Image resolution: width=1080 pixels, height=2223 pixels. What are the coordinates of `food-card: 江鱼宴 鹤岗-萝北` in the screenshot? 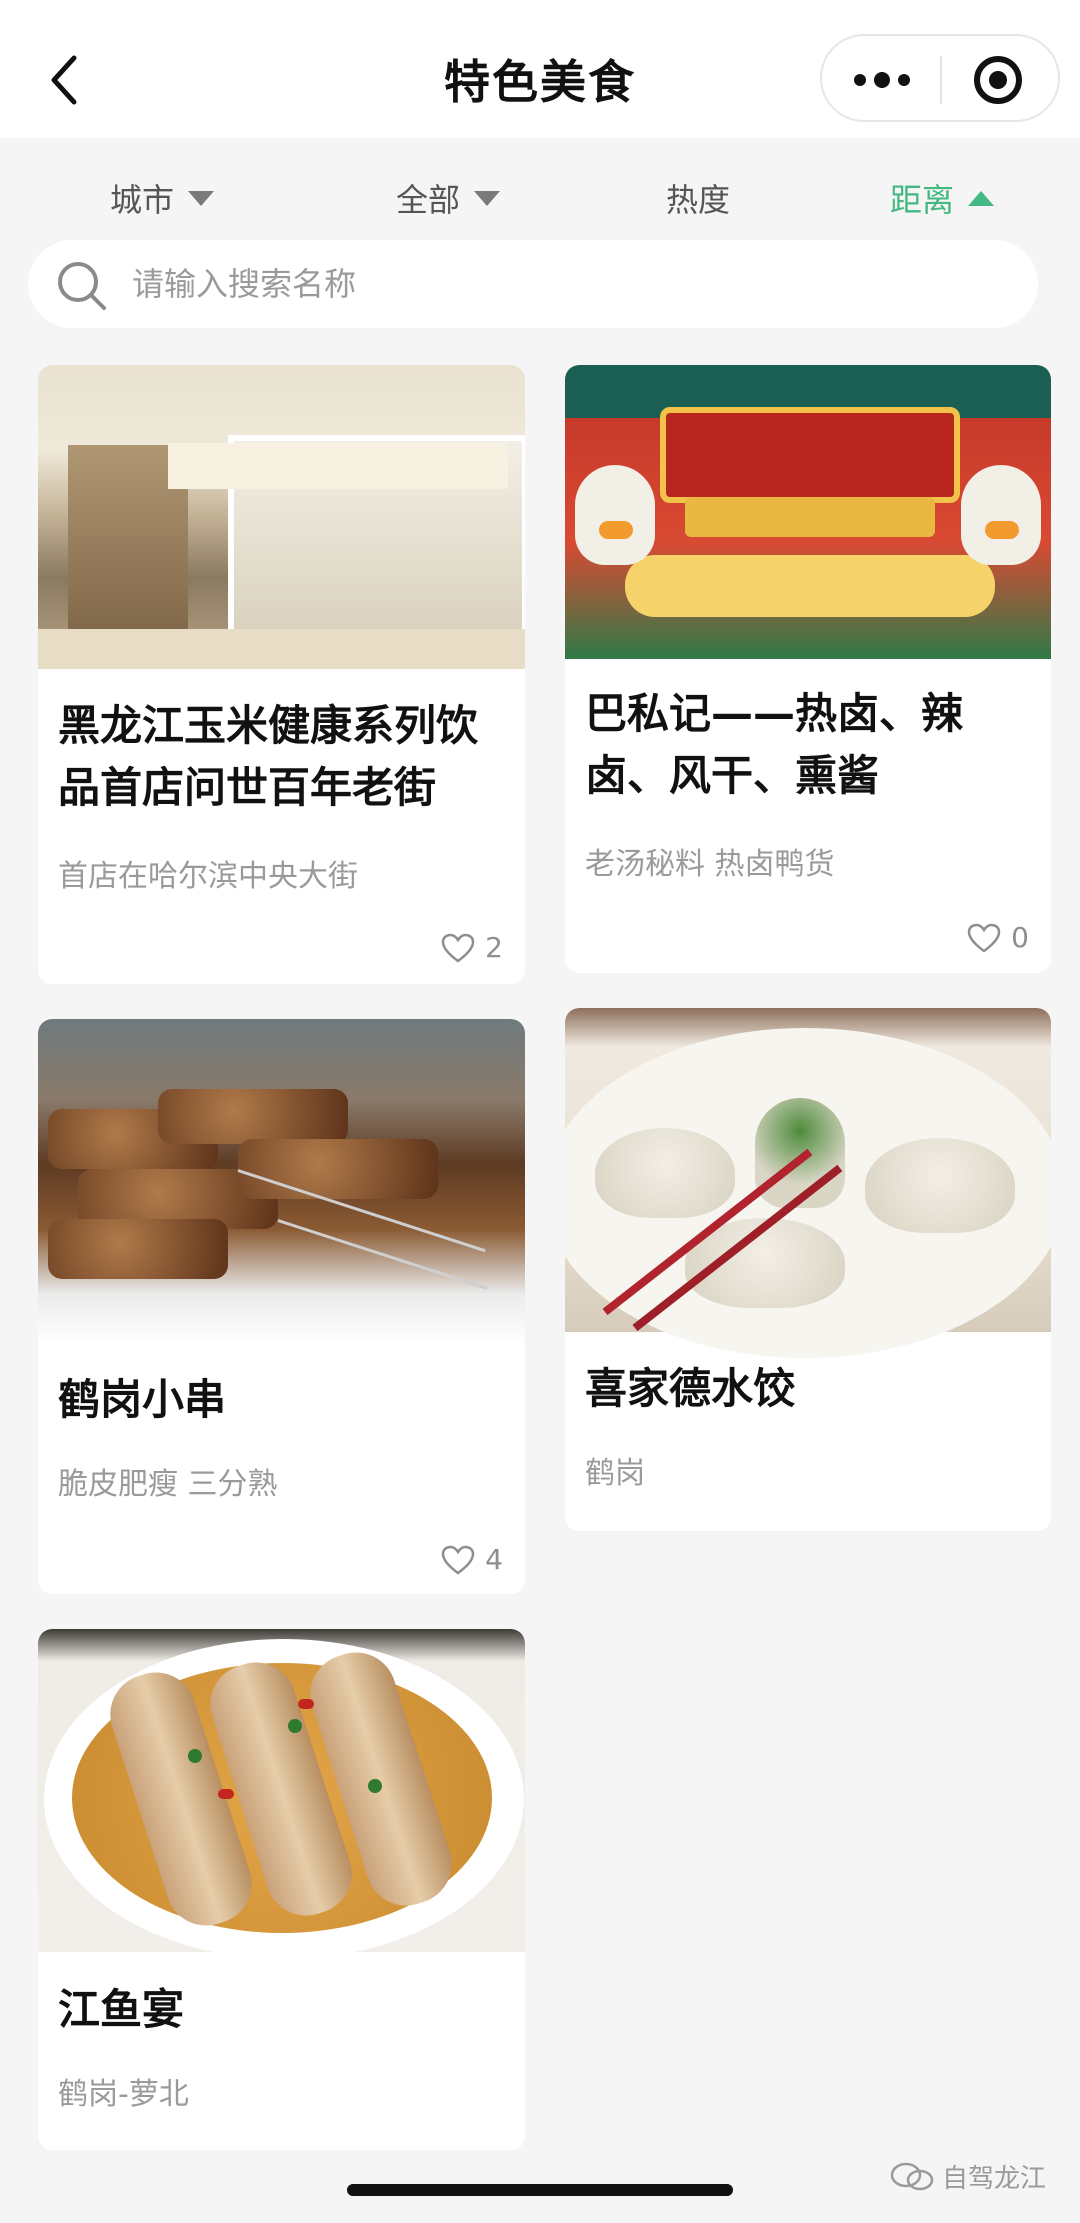 It's located at (281, 1889).